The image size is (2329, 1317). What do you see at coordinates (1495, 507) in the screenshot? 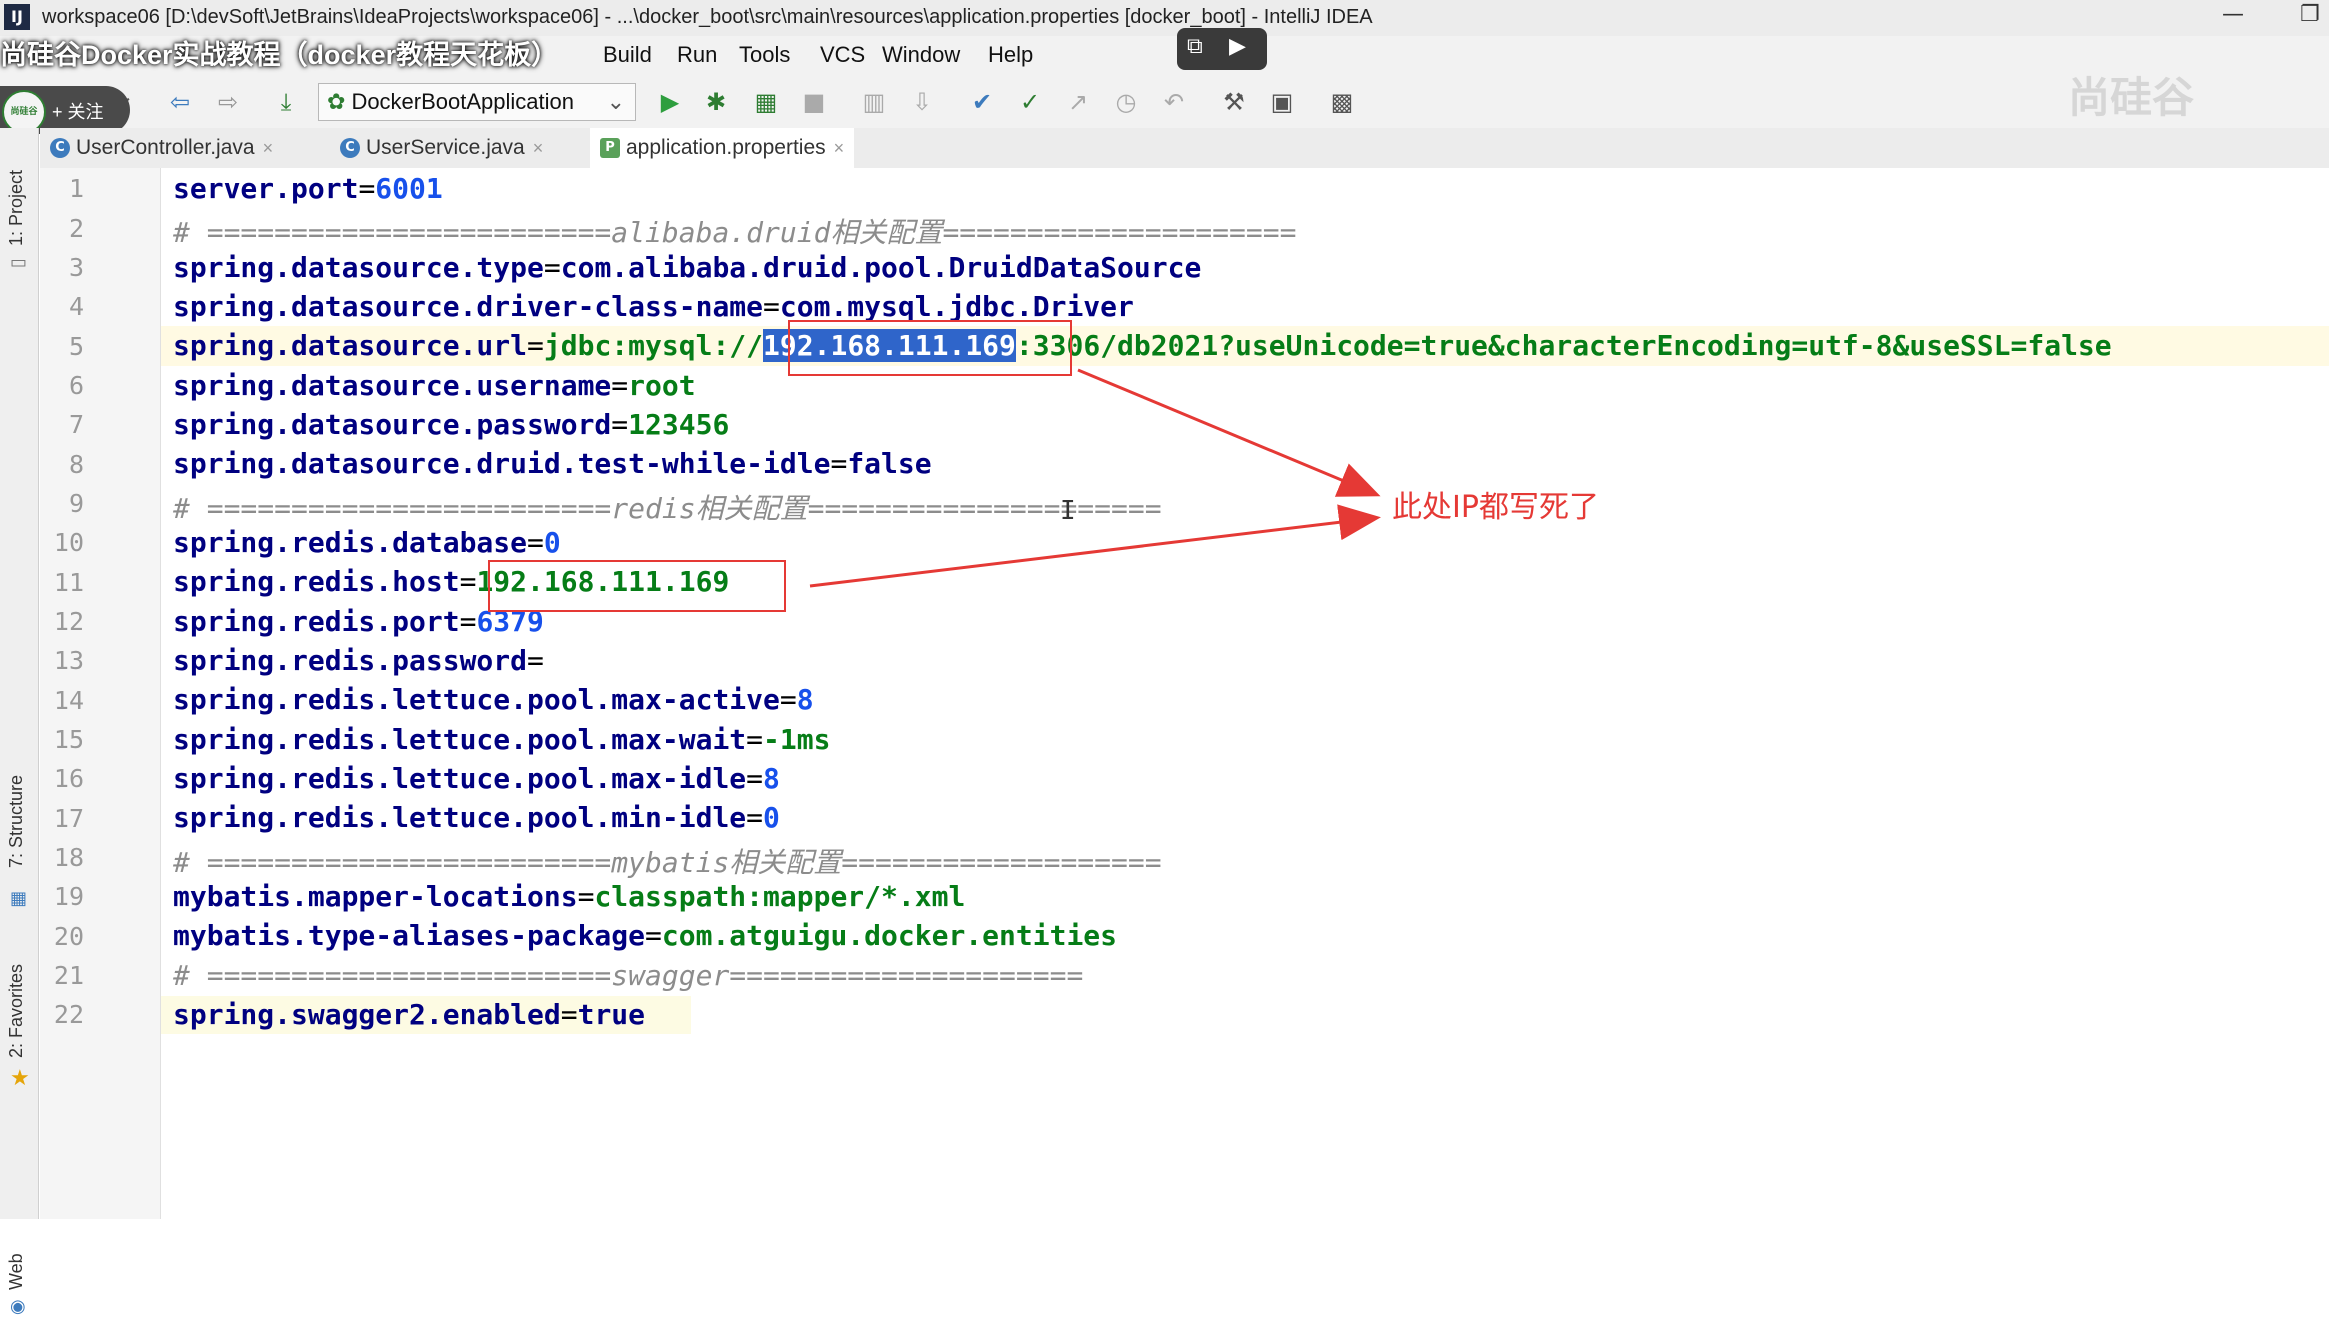
I see `annotation-label: 此处IP都写死了` at bounding box center [1495, 507].